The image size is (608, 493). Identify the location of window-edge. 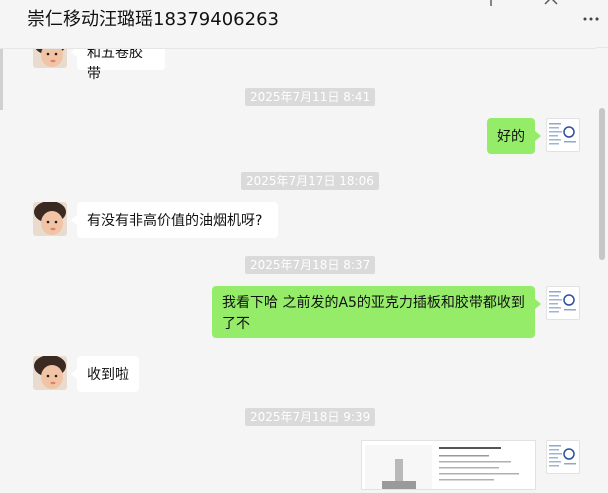
(1, 79).